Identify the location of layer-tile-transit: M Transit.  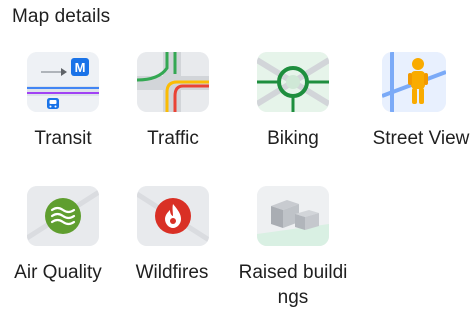
(63, 107).